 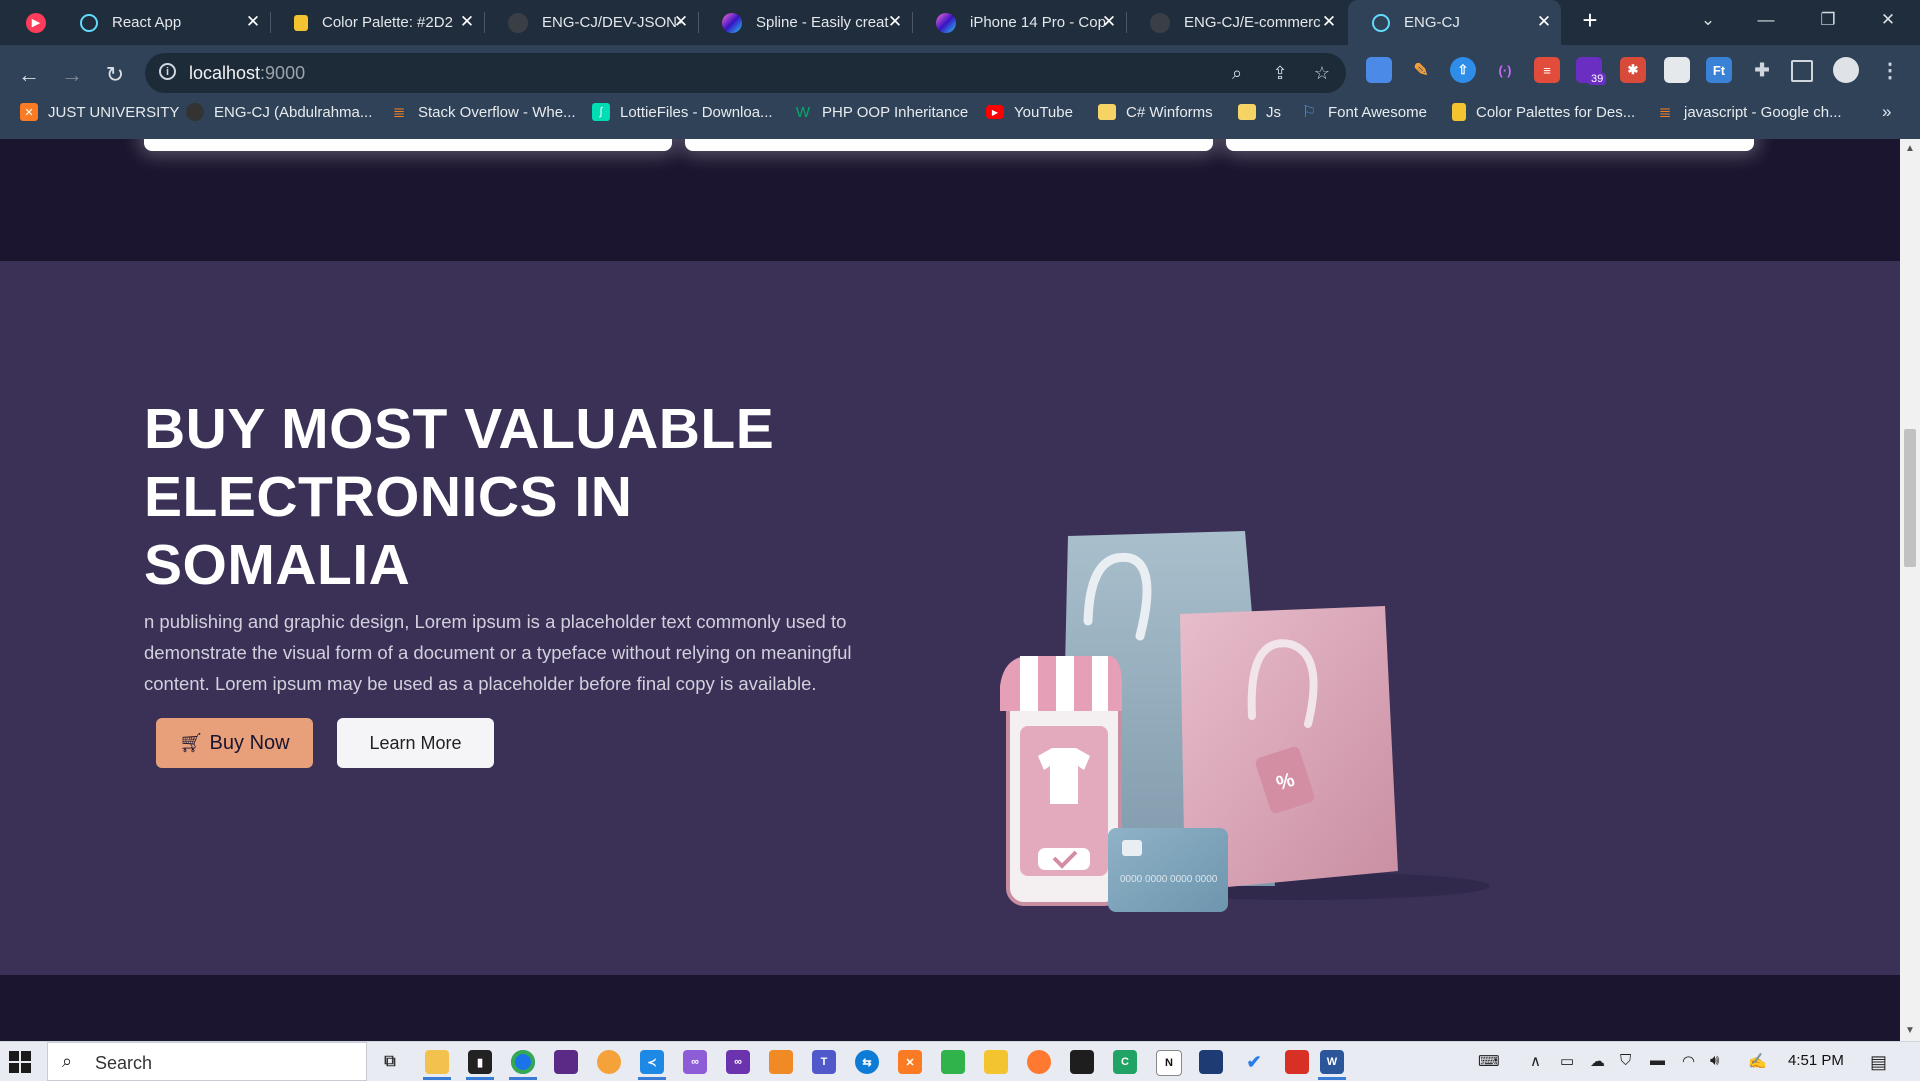 I want to click on taskbar-clock: 4:51 PM, so click(x=1816, y=1060).